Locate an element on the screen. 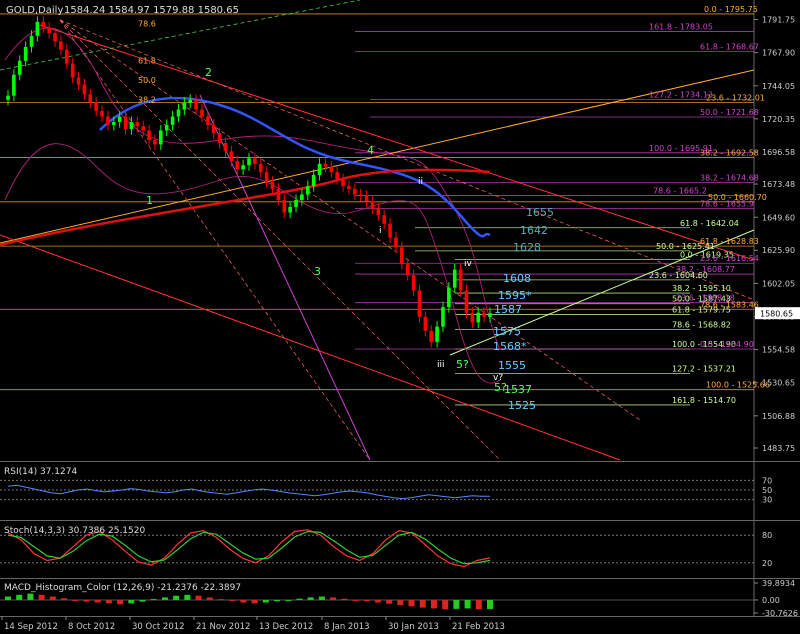 The height and width of the screenshot is (634, 800). price-level-label: 1608 is located at coordinates (517, 278).